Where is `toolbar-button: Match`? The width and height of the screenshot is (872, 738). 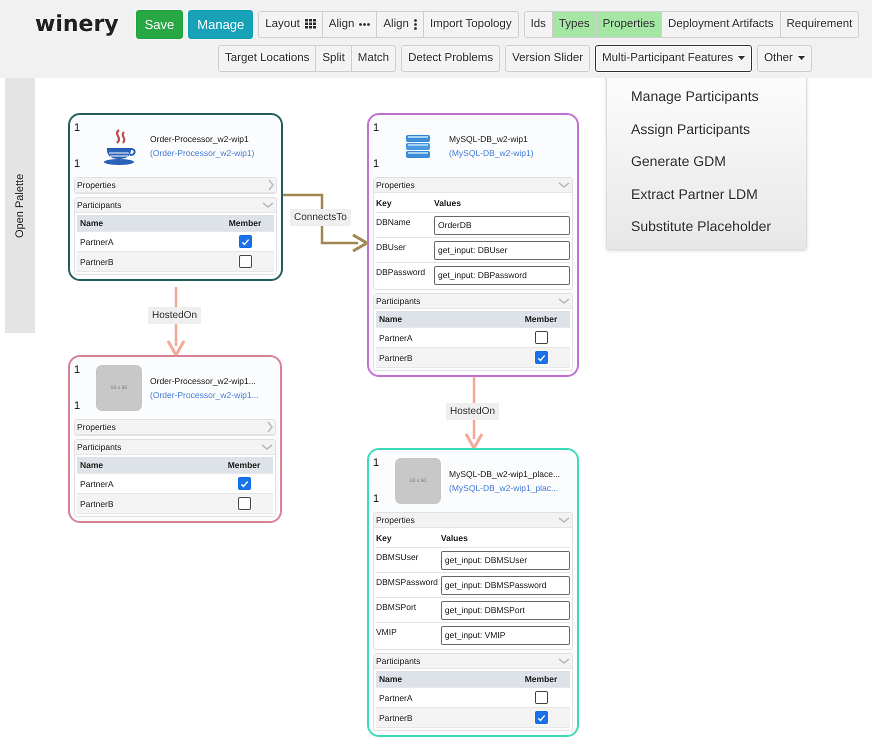
toolbar-button: Match is located at coordinates (373, 58).